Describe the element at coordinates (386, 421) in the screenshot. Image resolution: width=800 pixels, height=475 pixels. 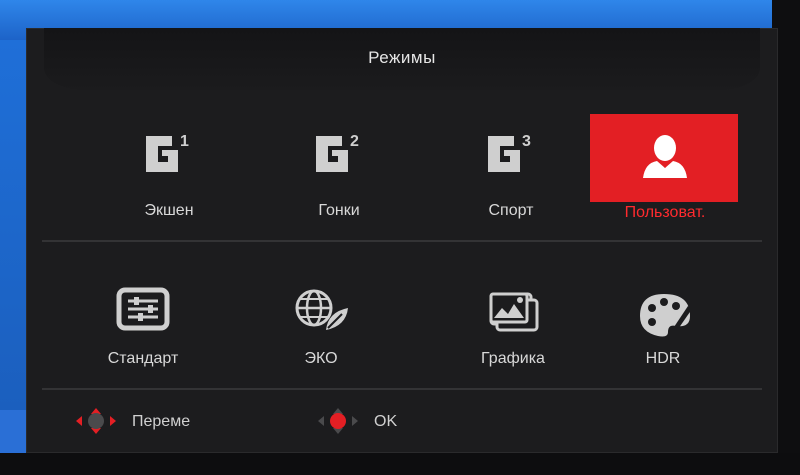
I see `hint-label: OK` at that location.